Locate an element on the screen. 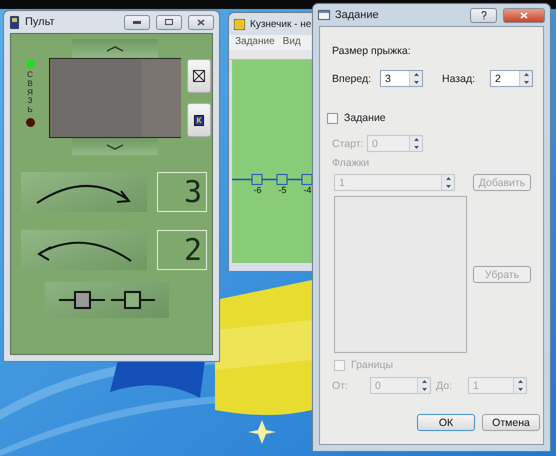 The image size is (556, 456). help-icon is located at coordinates (483, 15).